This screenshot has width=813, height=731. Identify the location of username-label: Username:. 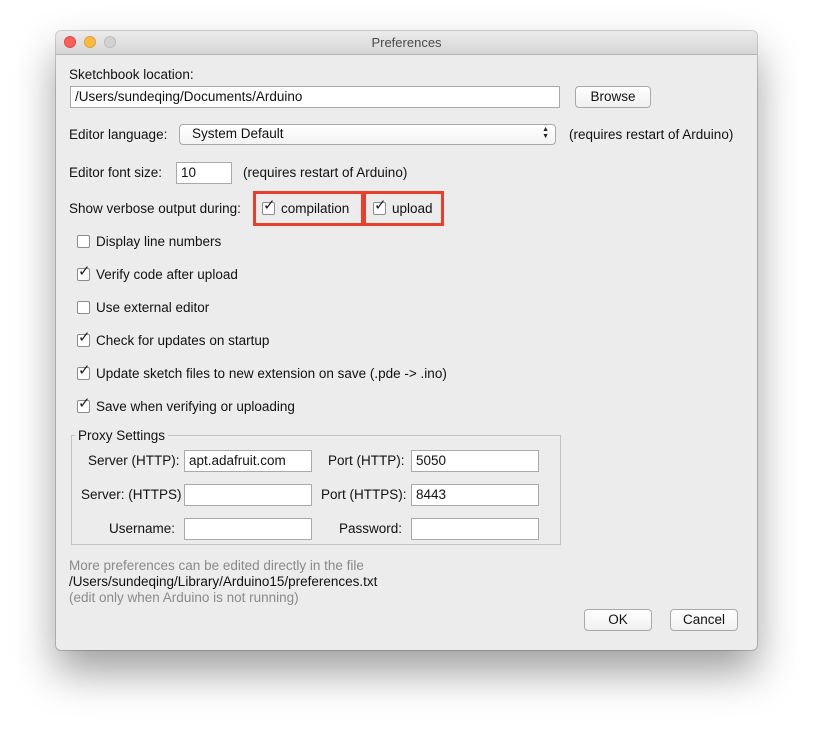
(142, 528).